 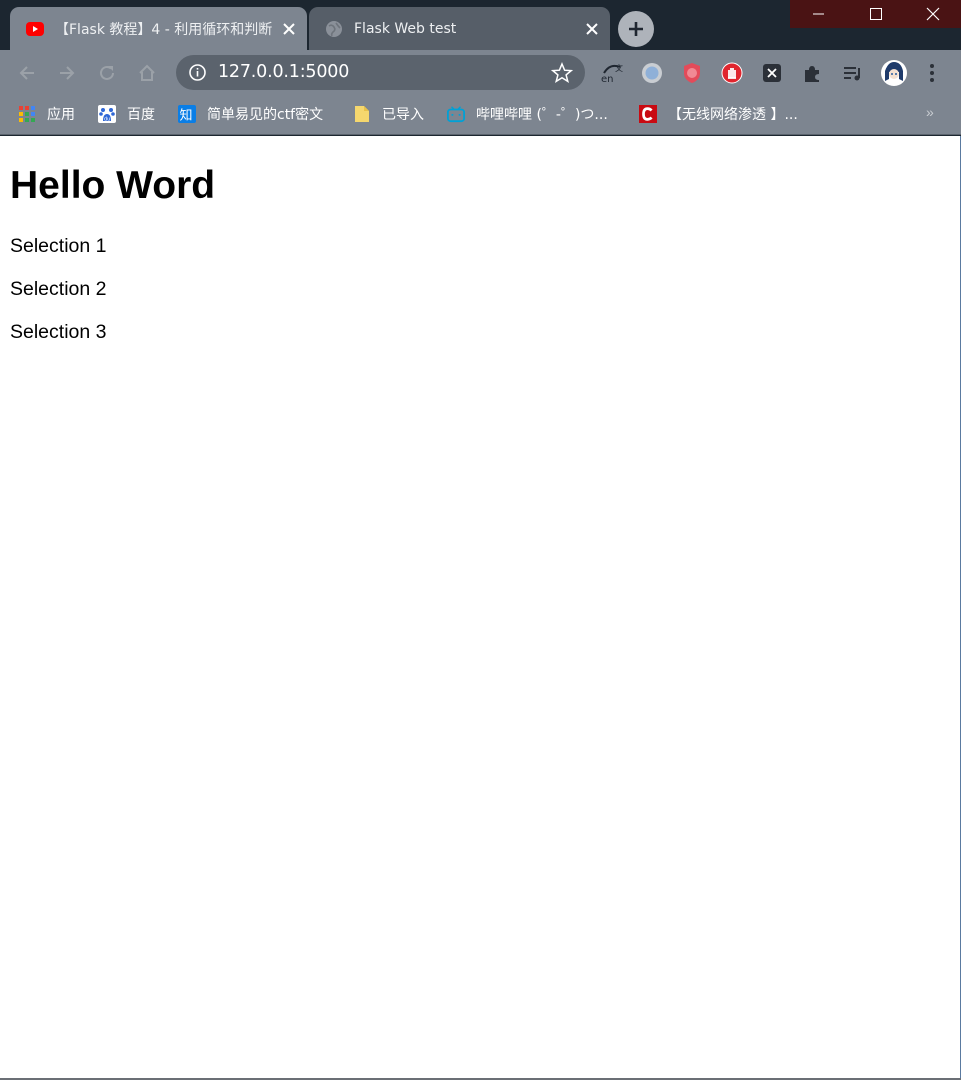 I want to click on tab-inactive: Flask Web test, so click(x=459, y=28).